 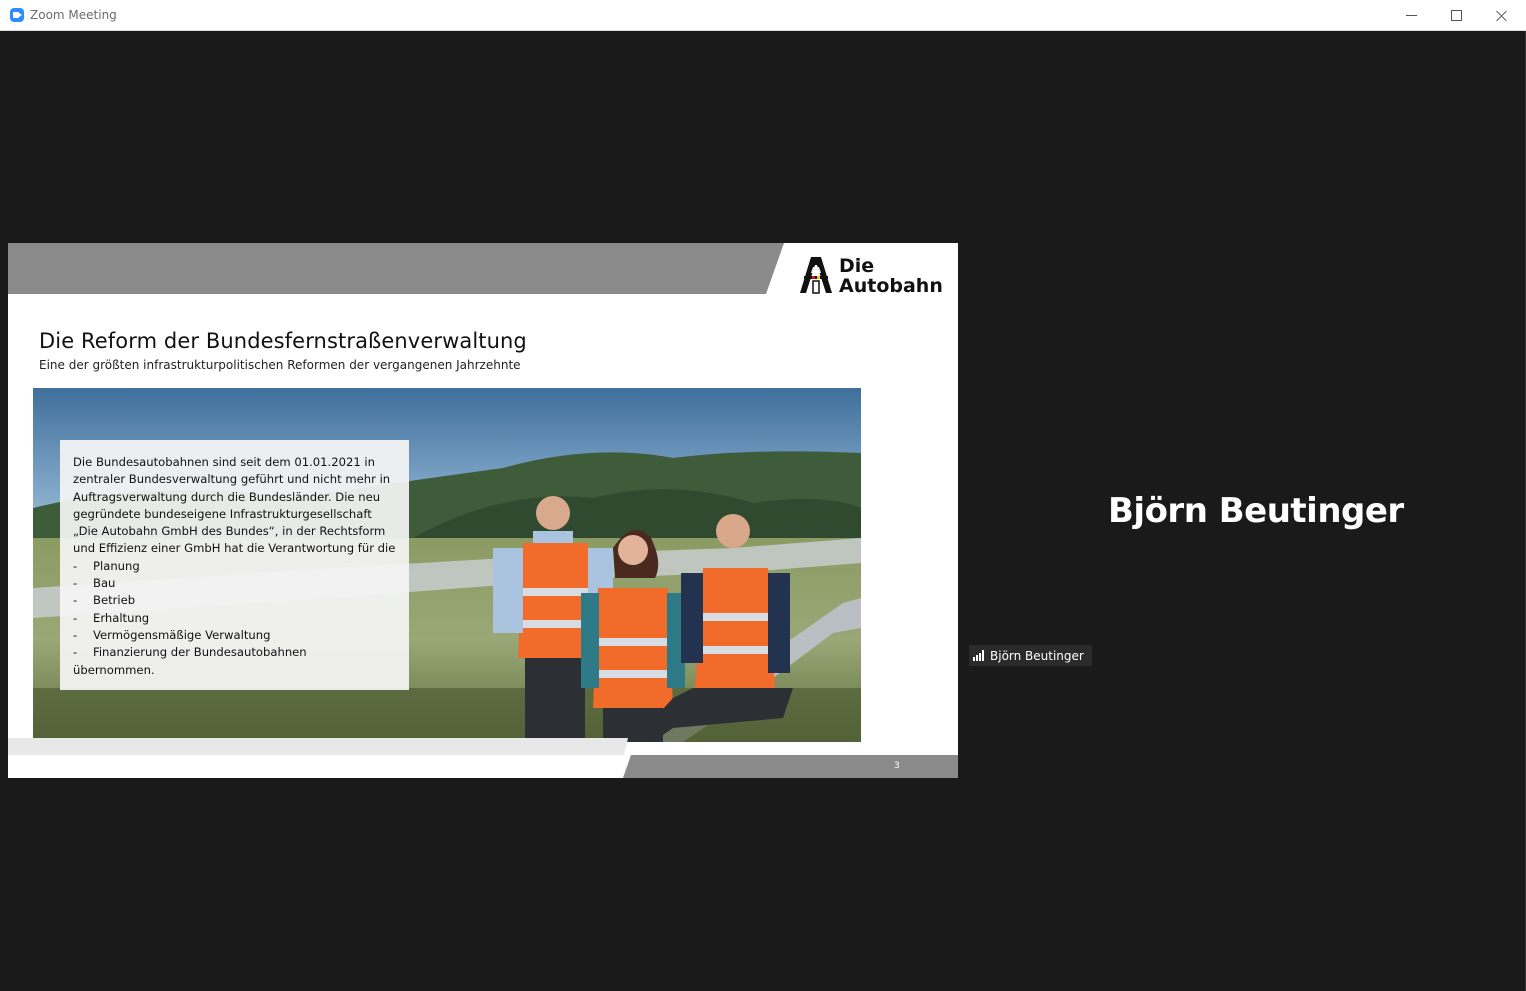 I want to click on logo-line-1: Die, so click(x=857, y=266).